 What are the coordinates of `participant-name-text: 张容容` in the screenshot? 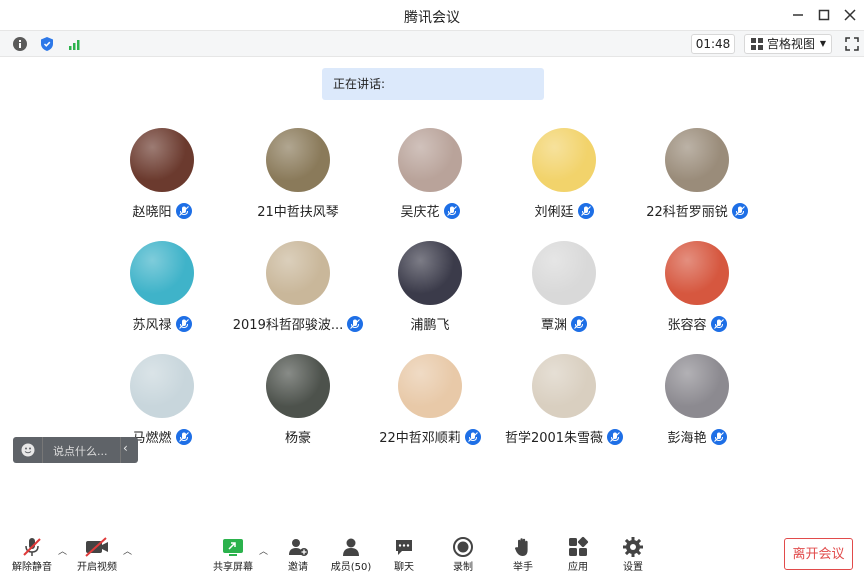 It's located at (687, 325).